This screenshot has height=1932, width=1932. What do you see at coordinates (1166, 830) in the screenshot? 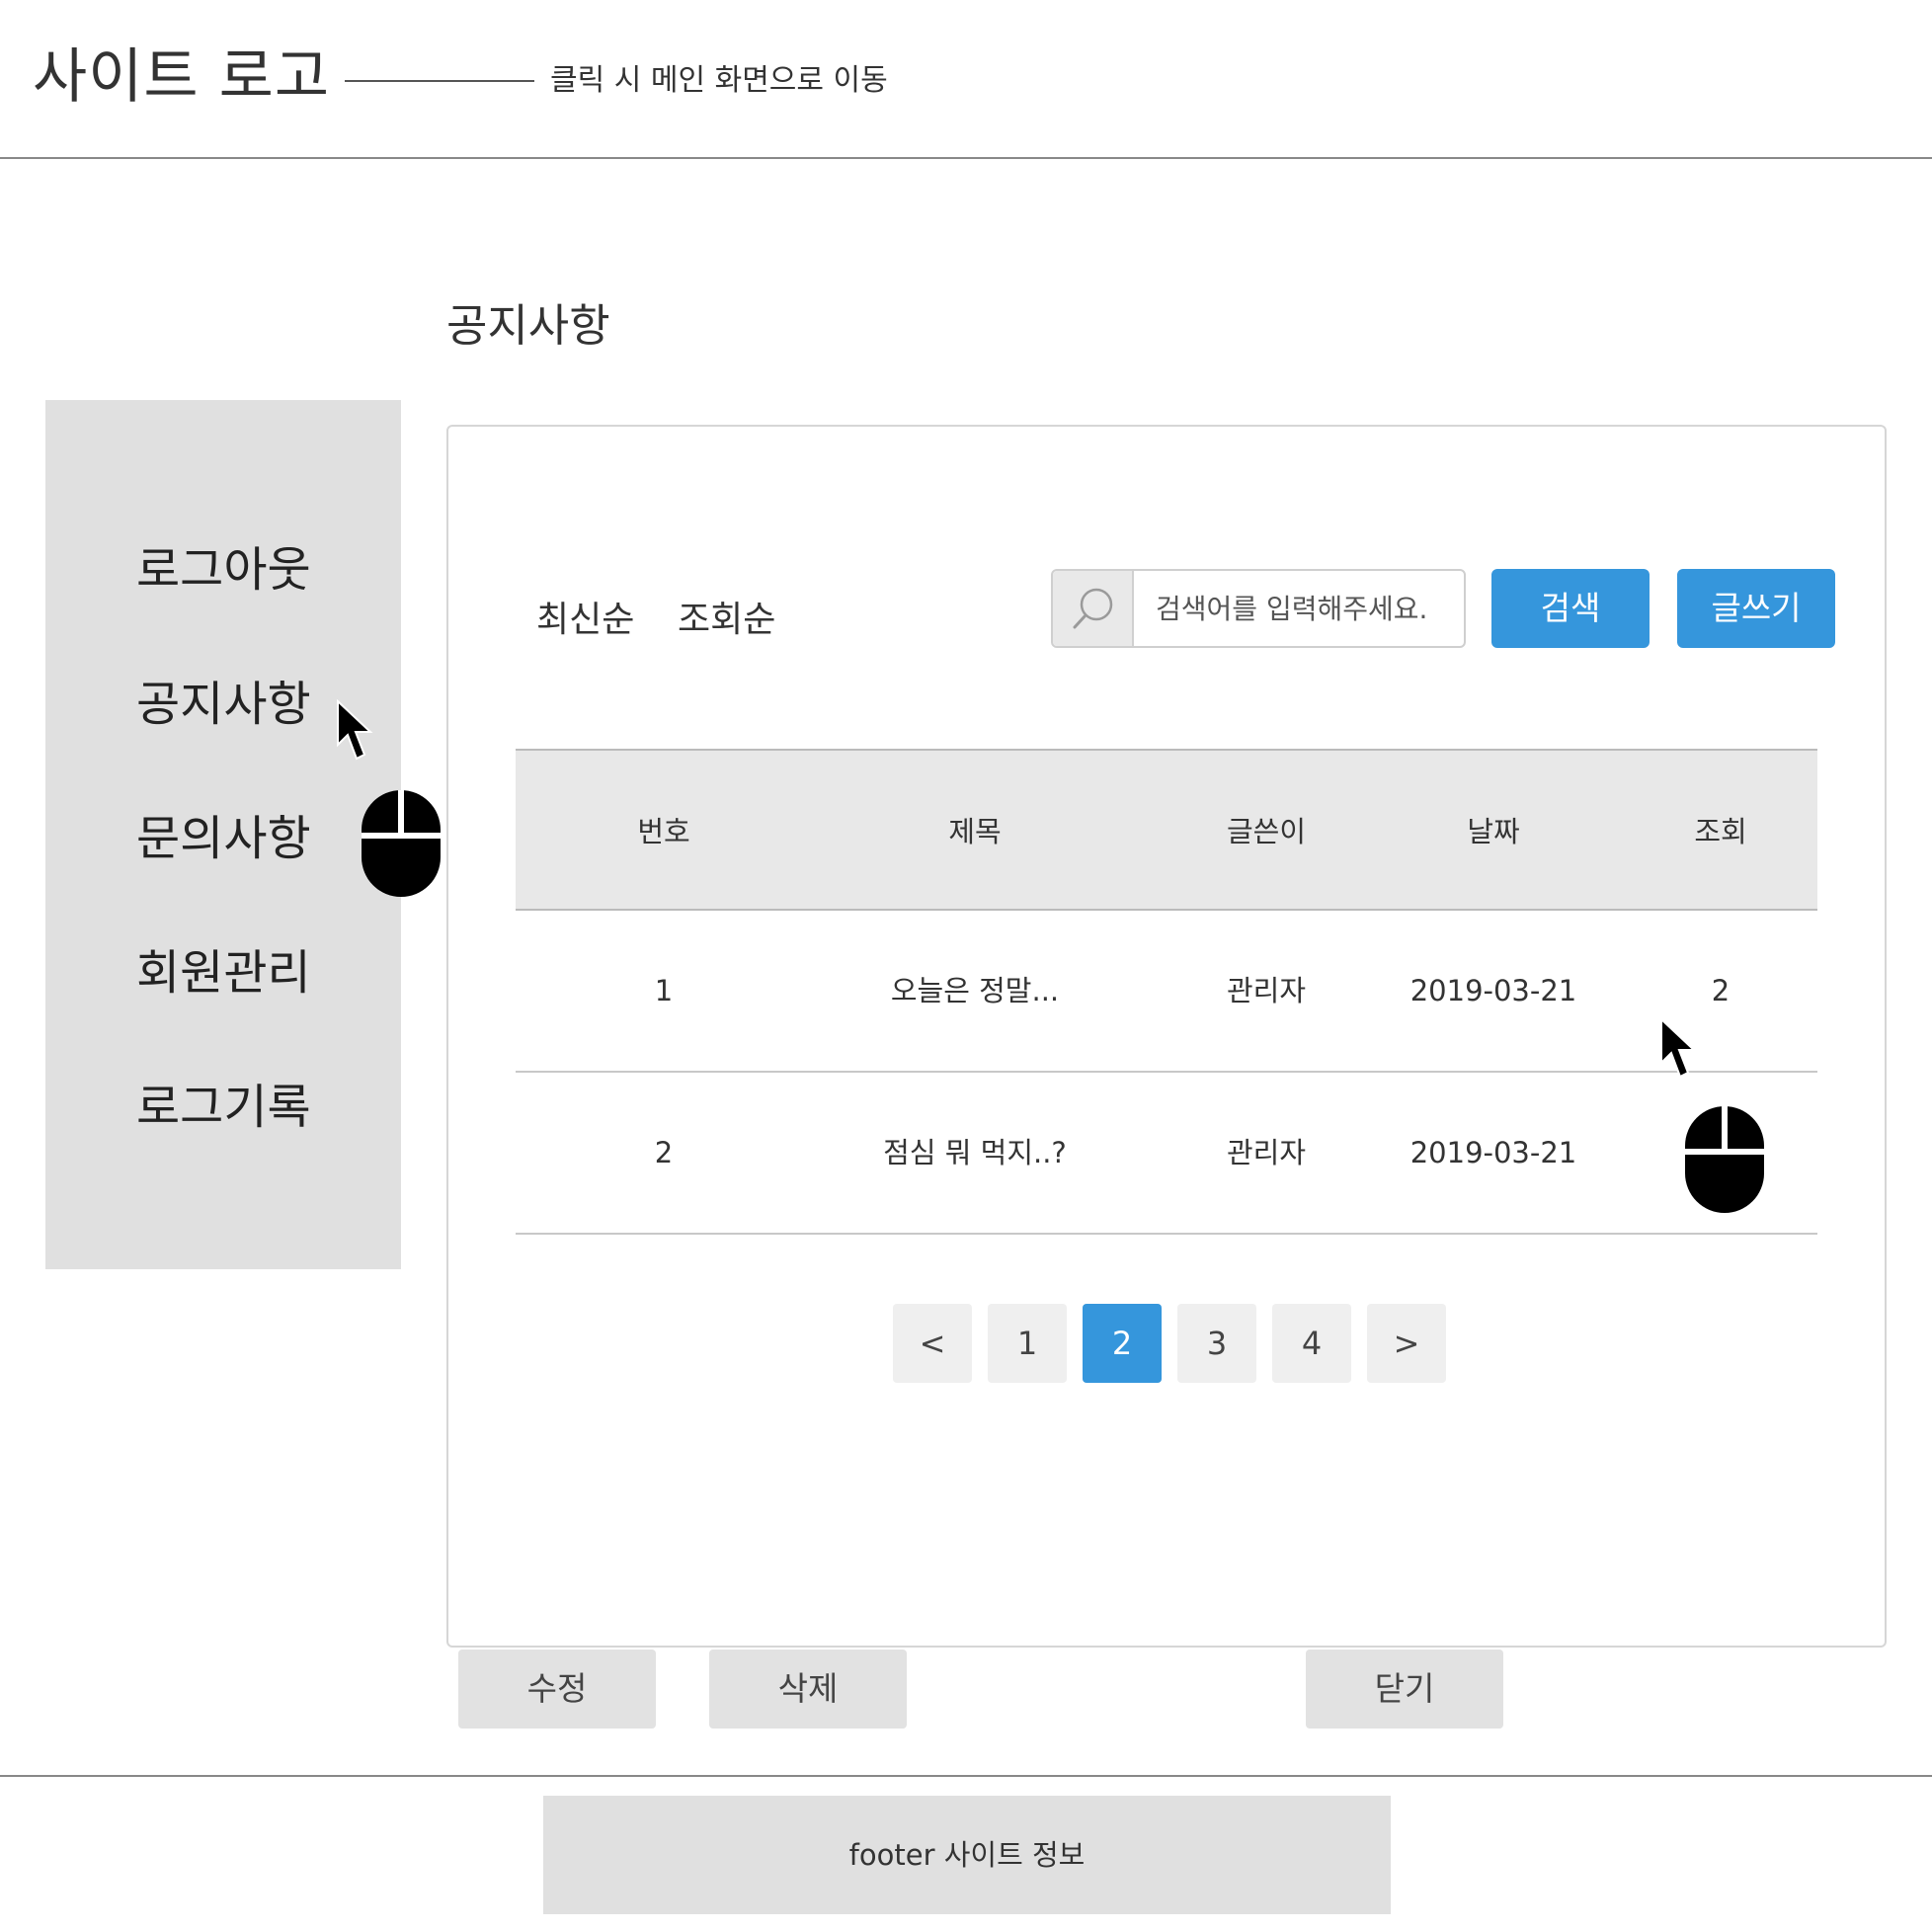
I see `table-header: 번호 제목 글쓴이 날짜 조회` at bounding box center [1166, 830].